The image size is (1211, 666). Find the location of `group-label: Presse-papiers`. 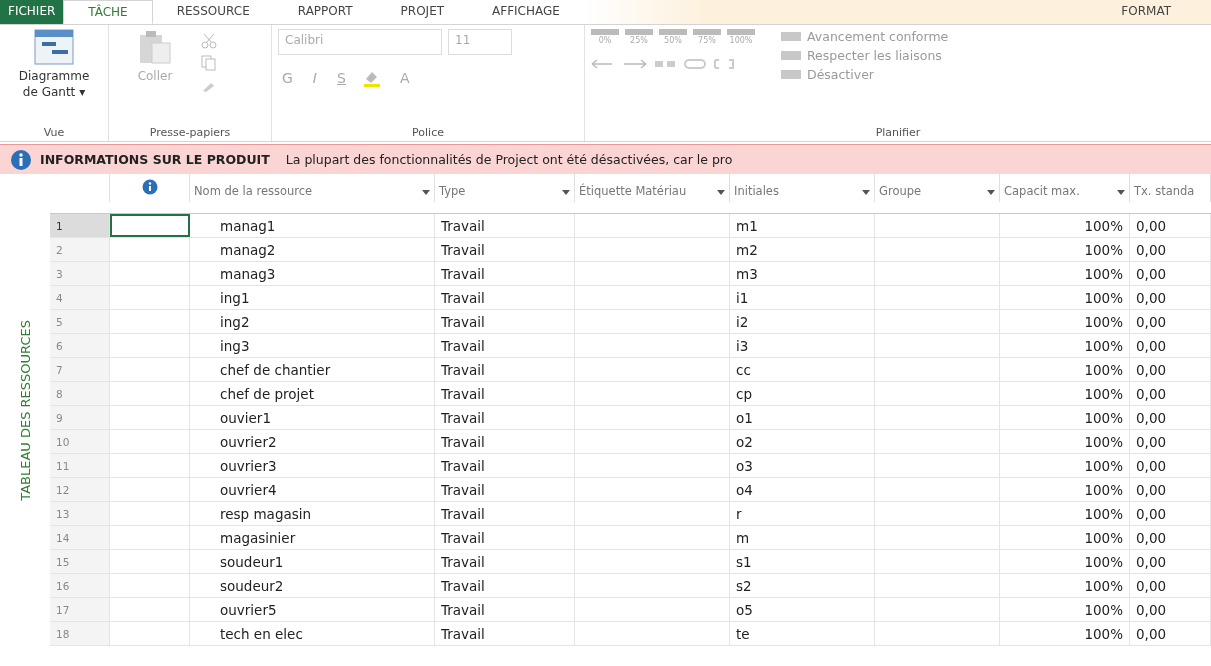

group-label: Presse-papiers is located at coordinates (190, 132).